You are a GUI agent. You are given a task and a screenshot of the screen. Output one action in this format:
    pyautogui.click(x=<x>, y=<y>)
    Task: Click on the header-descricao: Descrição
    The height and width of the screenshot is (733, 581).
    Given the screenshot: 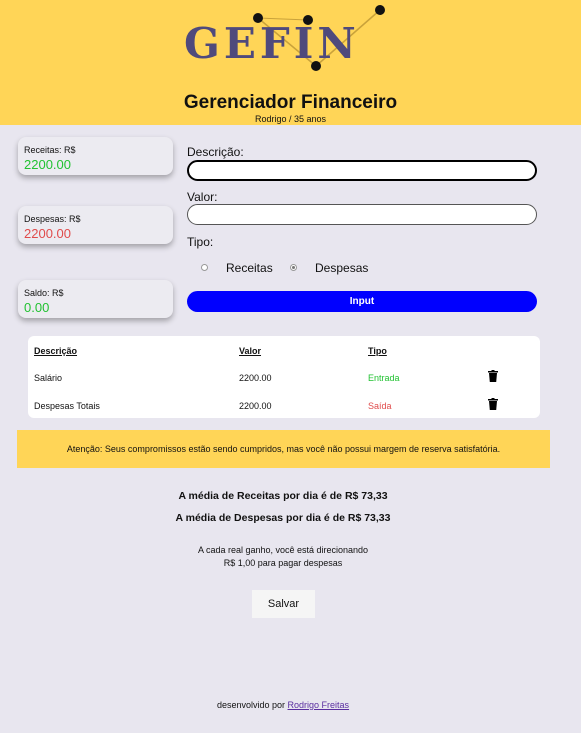 What is the action you would take?
    pyautogui.click(x=56, y=351)
    